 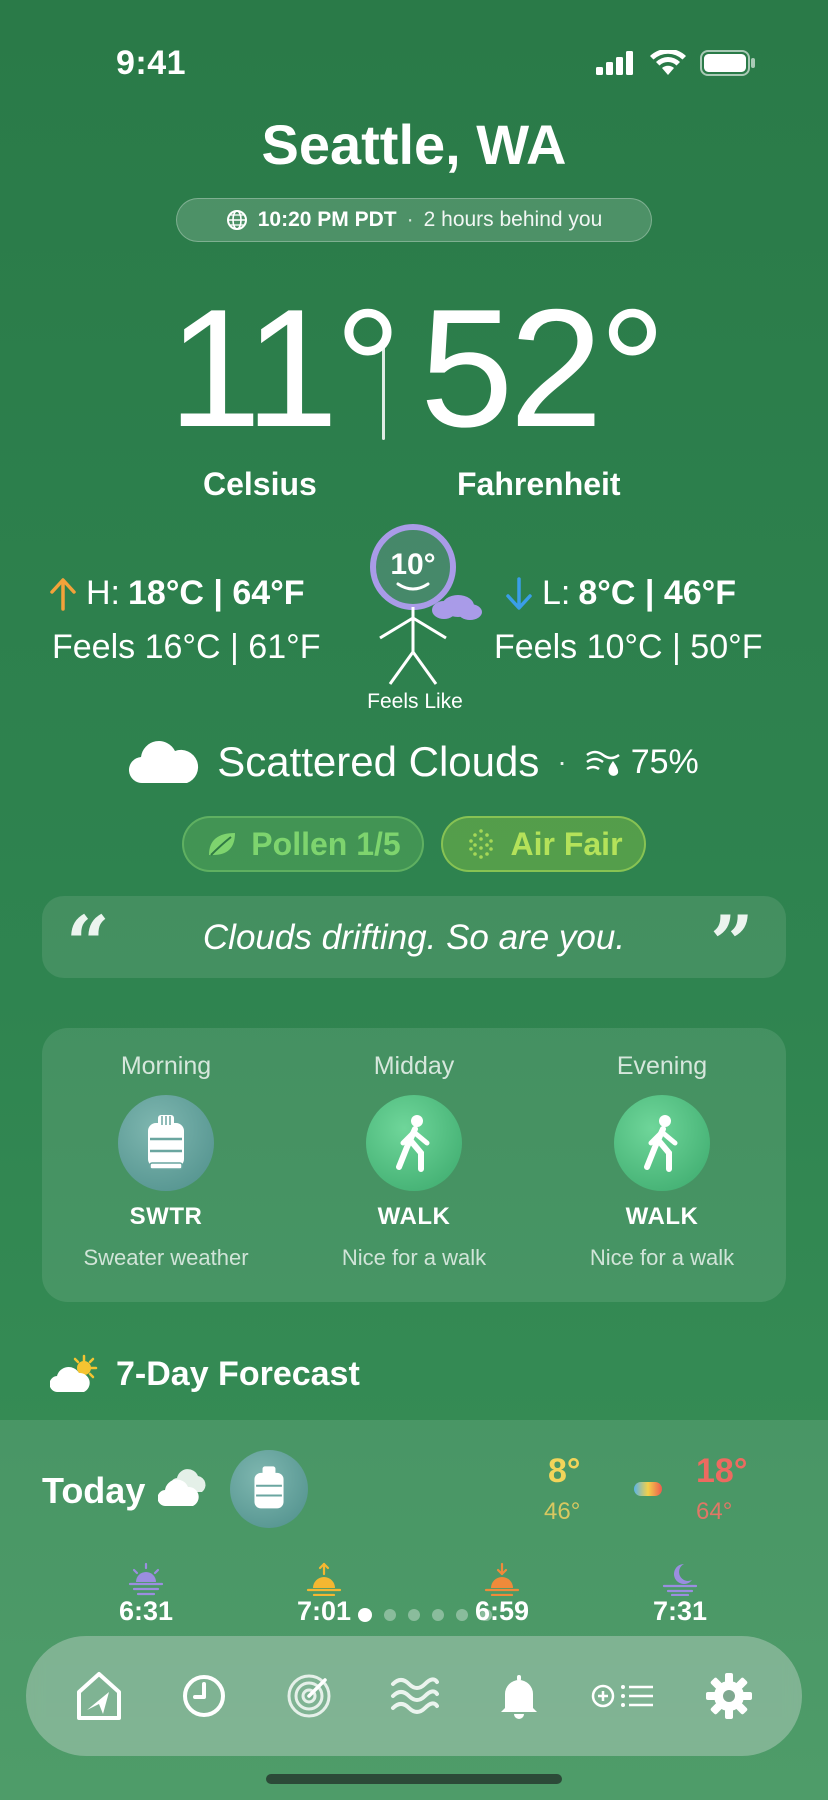 What do you see at coordinates (657, 593) in the screenshot?
I see `low-value: 8°C | 46°F` at bounding box center [657, 593].